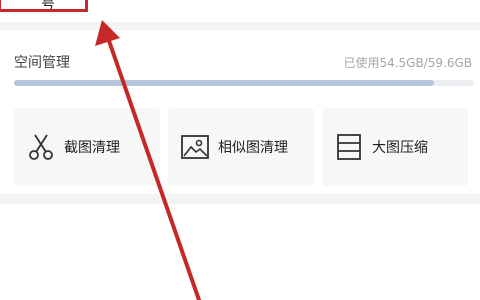 The width and height of the screenshot is (480, 300). Describe the element at coordinates (41, 147) in the screenshot. I see `scissors-icon` at that location.